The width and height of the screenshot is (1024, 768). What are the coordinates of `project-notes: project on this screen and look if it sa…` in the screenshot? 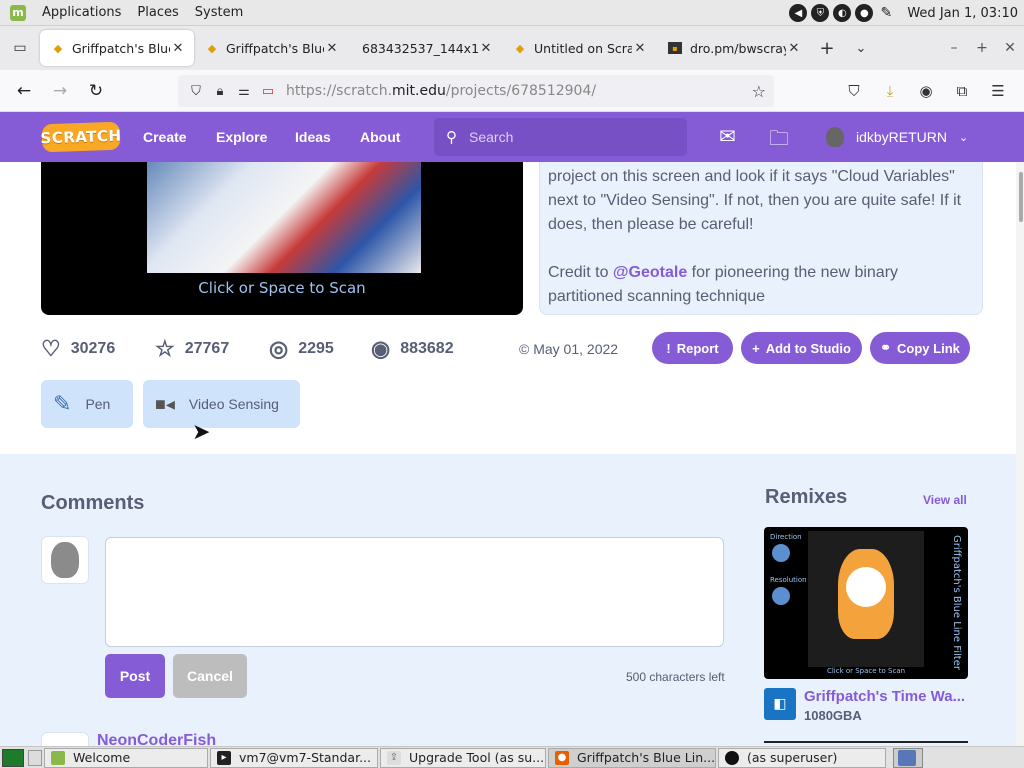 It's located at (761, 238).